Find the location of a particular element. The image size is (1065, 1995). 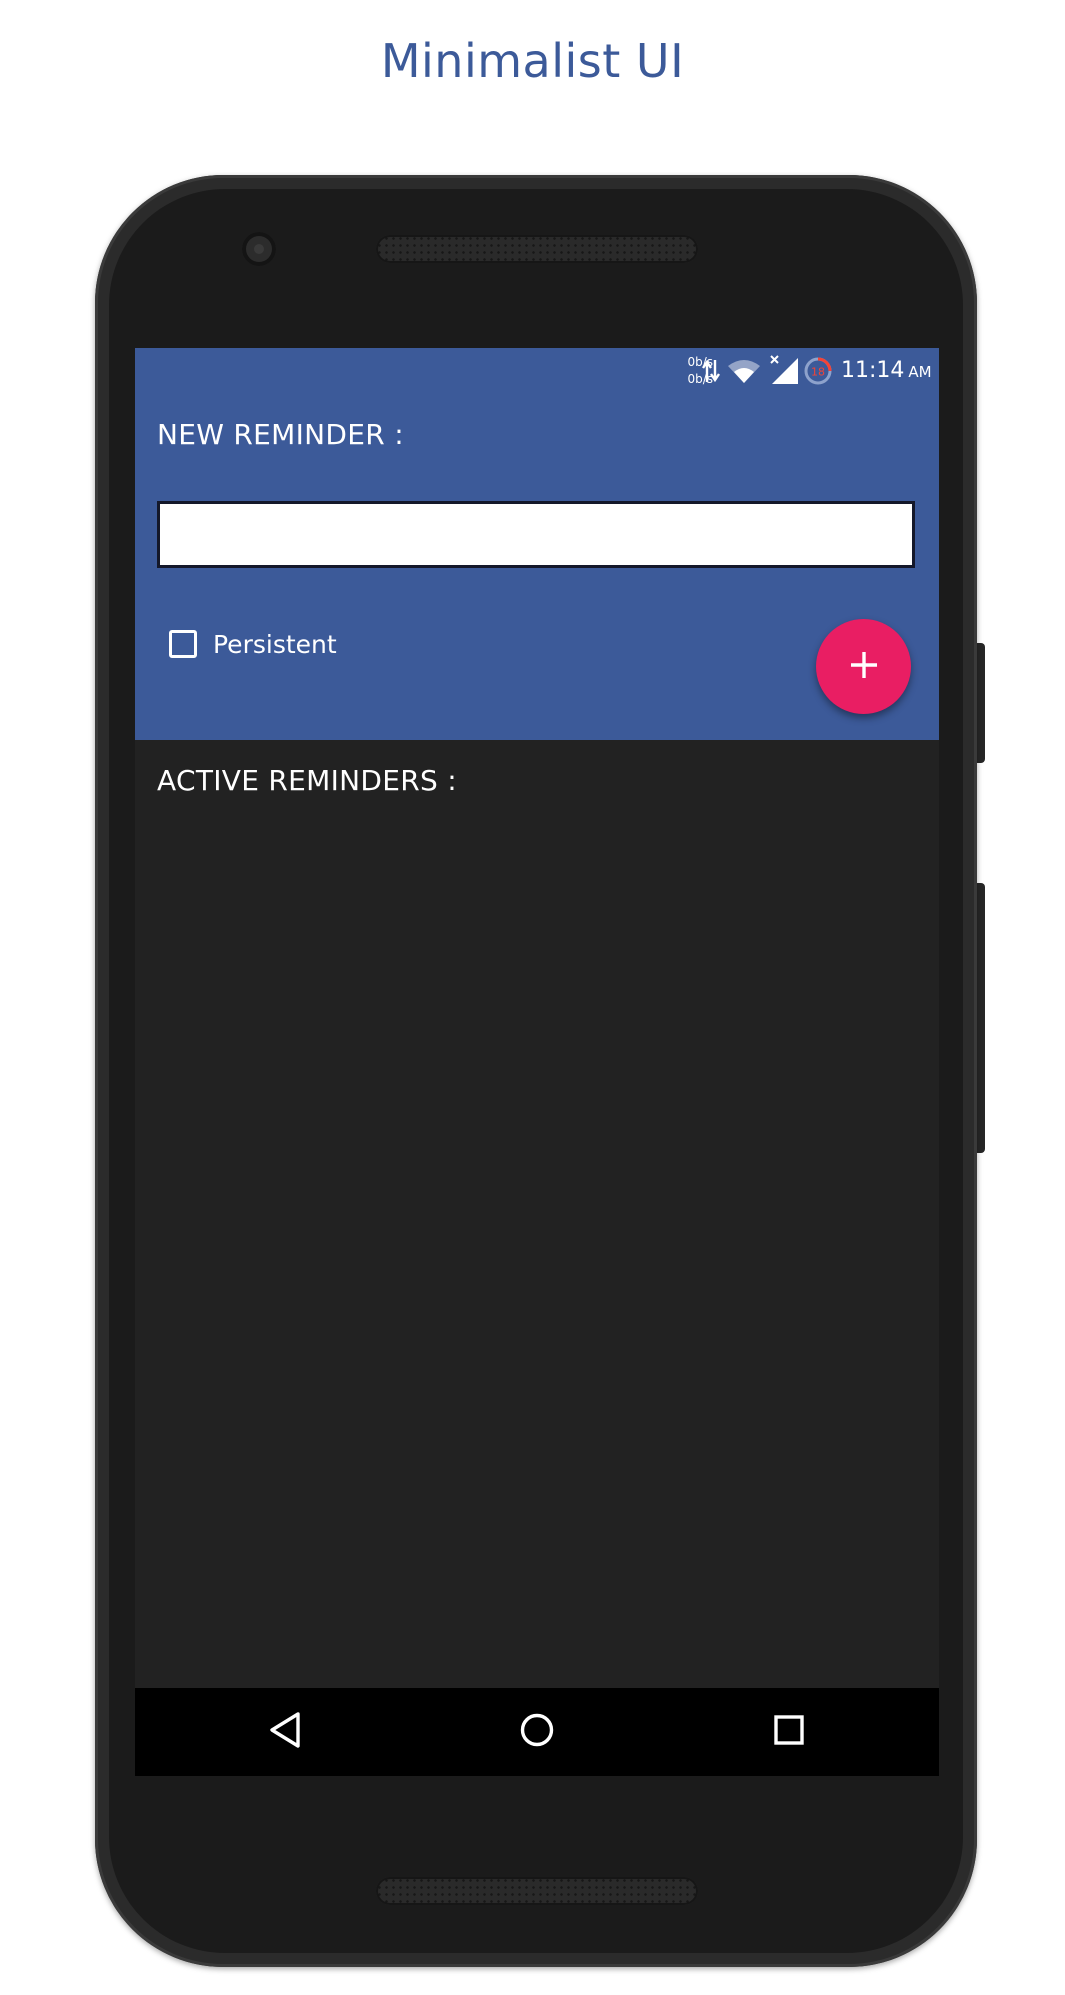

status-bar: 0b/s 0b/s 18 11:14 AM is located at coordinates (537, 371).